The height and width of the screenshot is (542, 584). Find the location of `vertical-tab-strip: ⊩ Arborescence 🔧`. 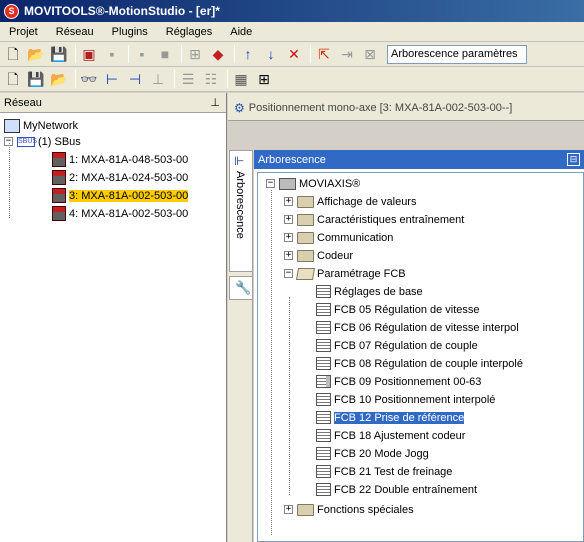

vertical-tab-strip: ⊩ Arborescence 🔧 is located at coordinates (240, 346).